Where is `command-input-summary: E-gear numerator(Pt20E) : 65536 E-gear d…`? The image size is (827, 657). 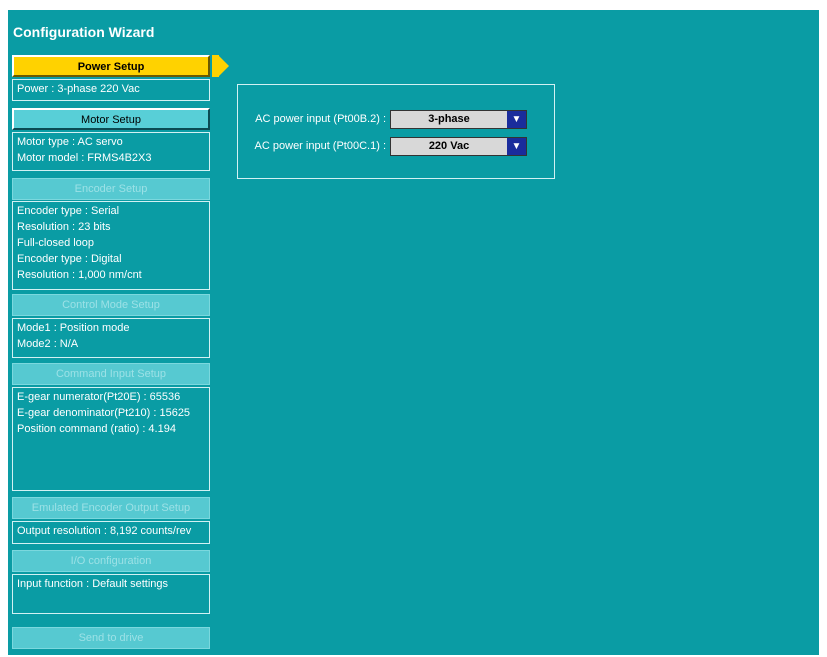 command-input-summary: E-gear numerator(Pt20E) : 65536 E-gear d… is located at coordinates (111, 439).